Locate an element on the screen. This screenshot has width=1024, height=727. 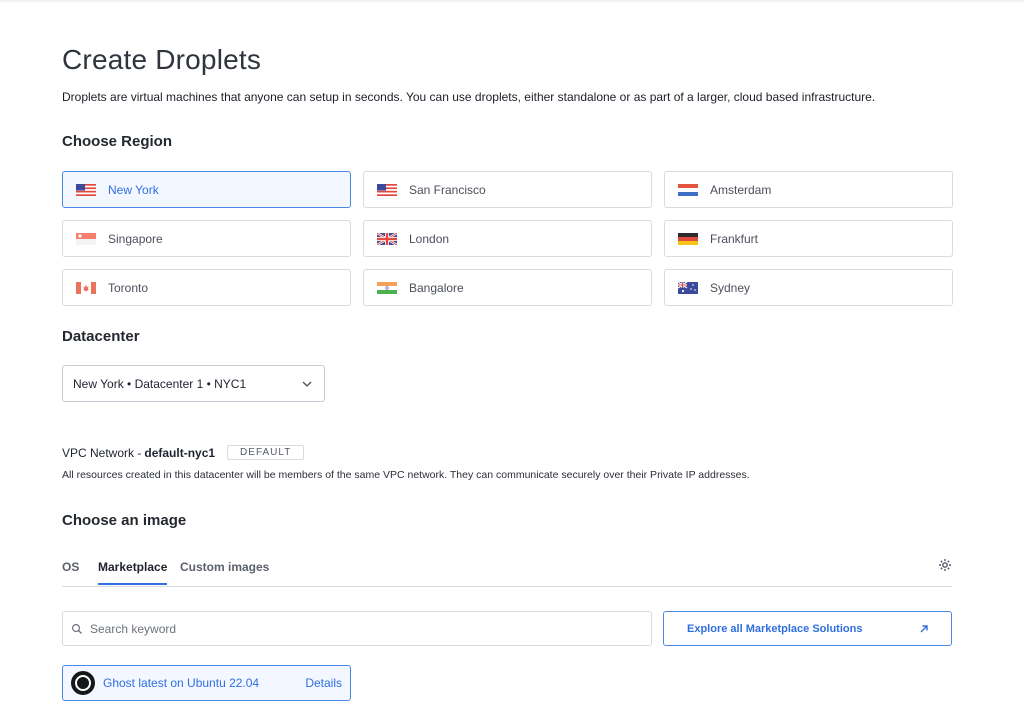
datacenter-heading: Datacenter is located at coordinates (101, 336).